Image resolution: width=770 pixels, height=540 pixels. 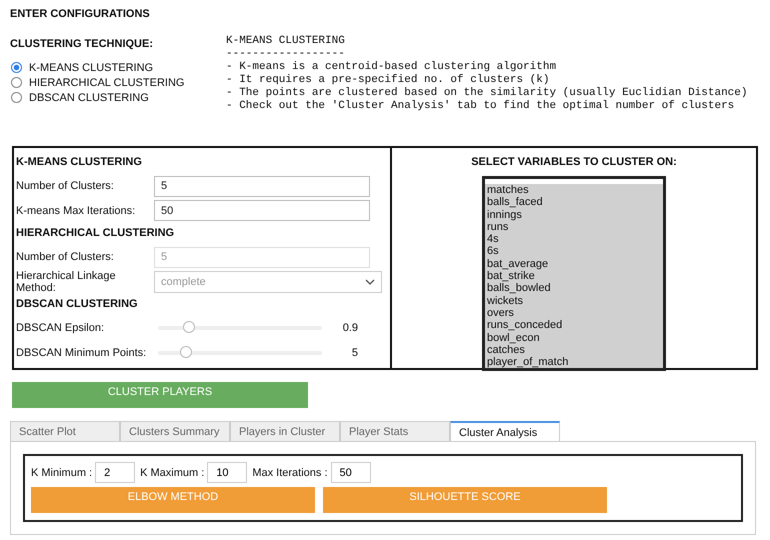 What do you see at coordinates (286, 54) in the screenshot?
I see `description-line: ------------------` at bounding box center [286, 54].